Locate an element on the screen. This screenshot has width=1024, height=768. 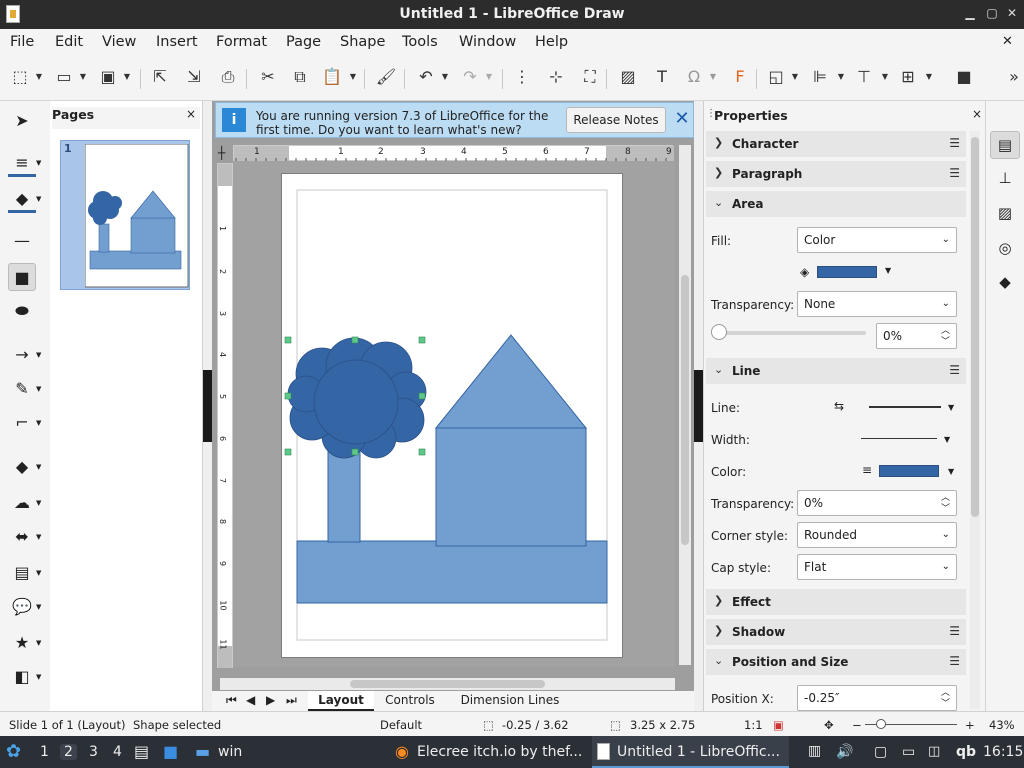
basic-shapes-dropdown-icon: ▼ is located at coordinates (40, 467).